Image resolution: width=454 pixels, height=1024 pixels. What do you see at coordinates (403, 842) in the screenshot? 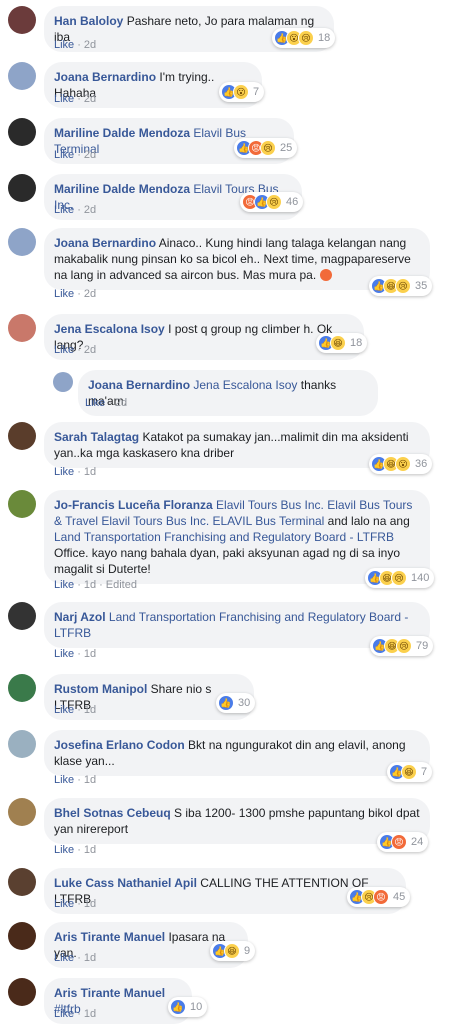
I see `reactions-summary: 👍 😡 24` at bounding box center [403, 842].